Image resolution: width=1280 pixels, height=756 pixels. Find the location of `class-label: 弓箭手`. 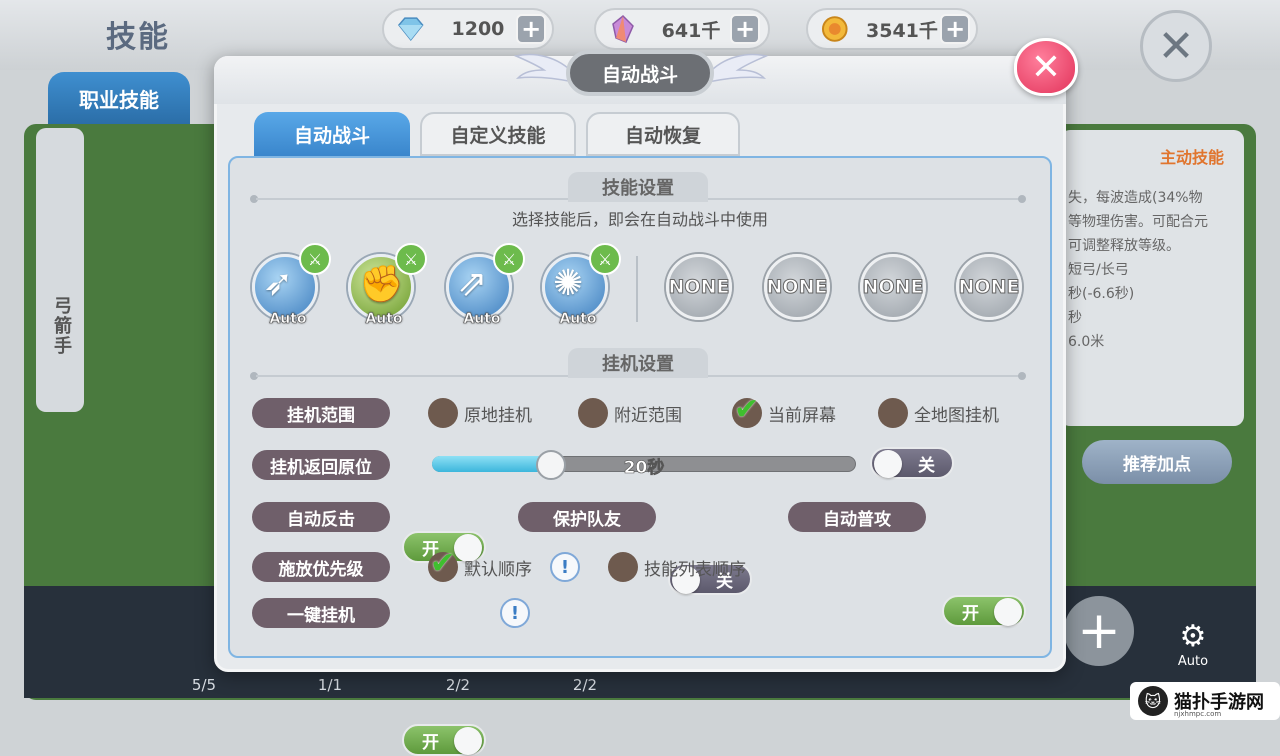

class-label: 弓箭手 is located at coordinates (61, 326).